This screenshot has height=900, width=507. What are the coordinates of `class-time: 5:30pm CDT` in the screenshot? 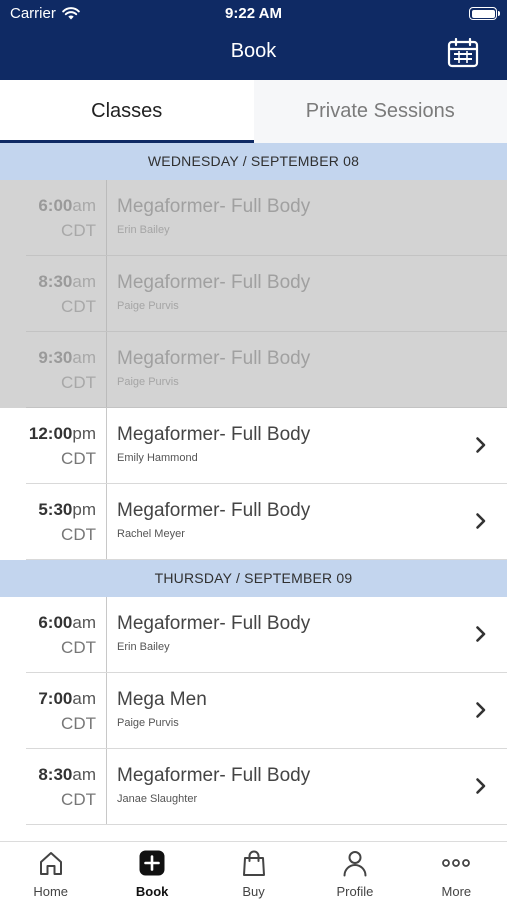 It's located at (53, 522).